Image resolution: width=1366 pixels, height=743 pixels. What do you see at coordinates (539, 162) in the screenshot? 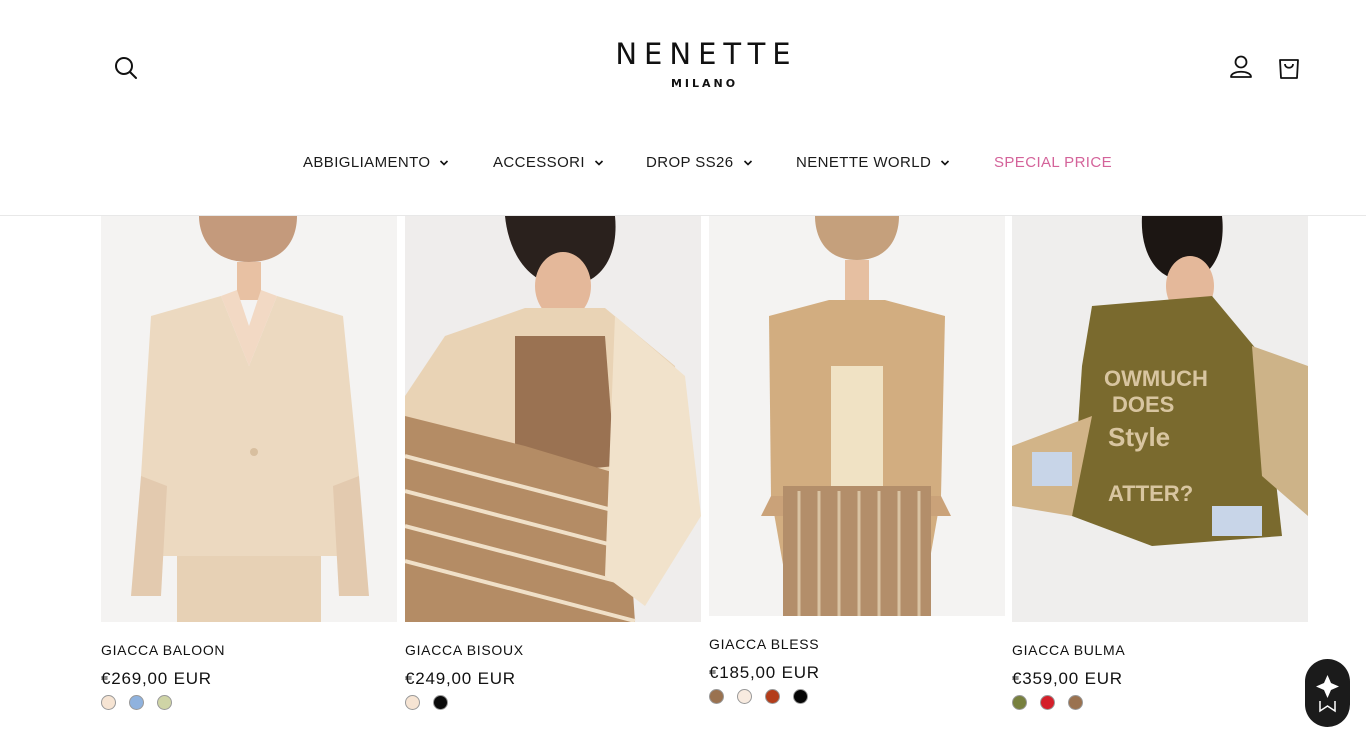
I see `nav-item-label: ACCESSORI` at bounding box center [539, 162].